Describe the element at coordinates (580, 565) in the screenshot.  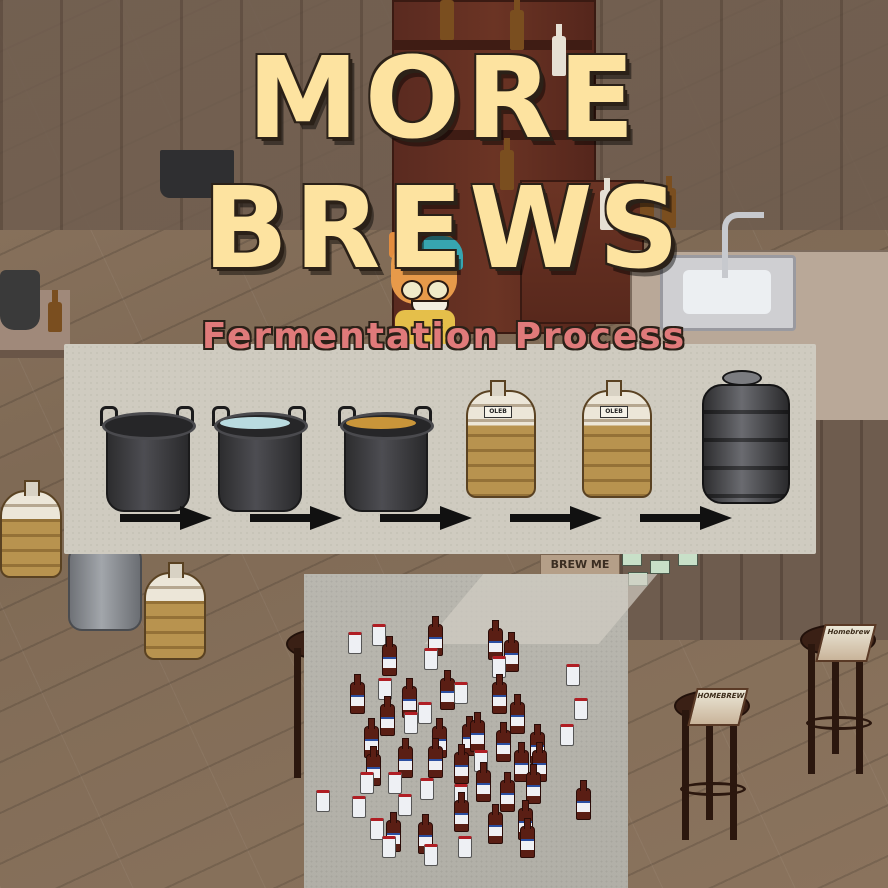
I see `brew-me-box: BREW ME` at that location.